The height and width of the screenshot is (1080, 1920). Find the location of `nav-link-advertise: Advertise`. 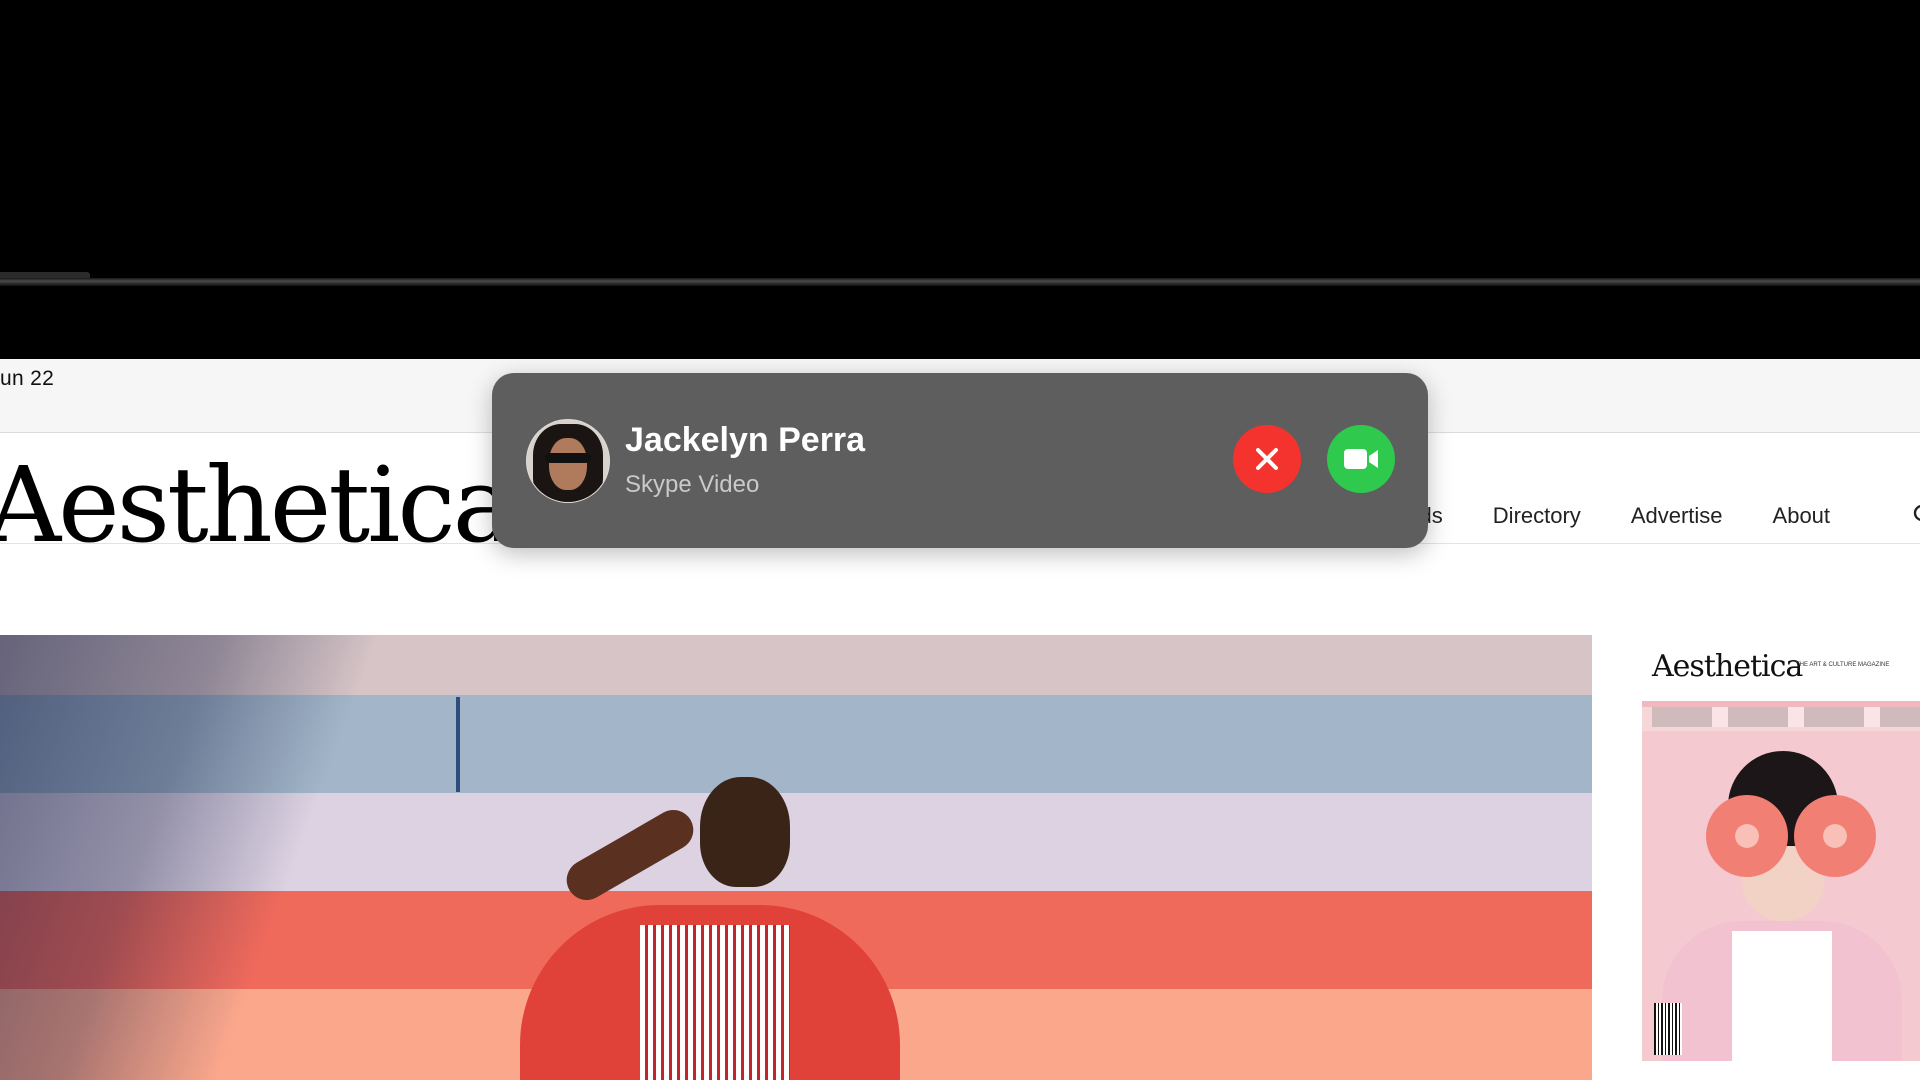

nav-link-advertise: Advertise is located at coordinates (1677, 516).